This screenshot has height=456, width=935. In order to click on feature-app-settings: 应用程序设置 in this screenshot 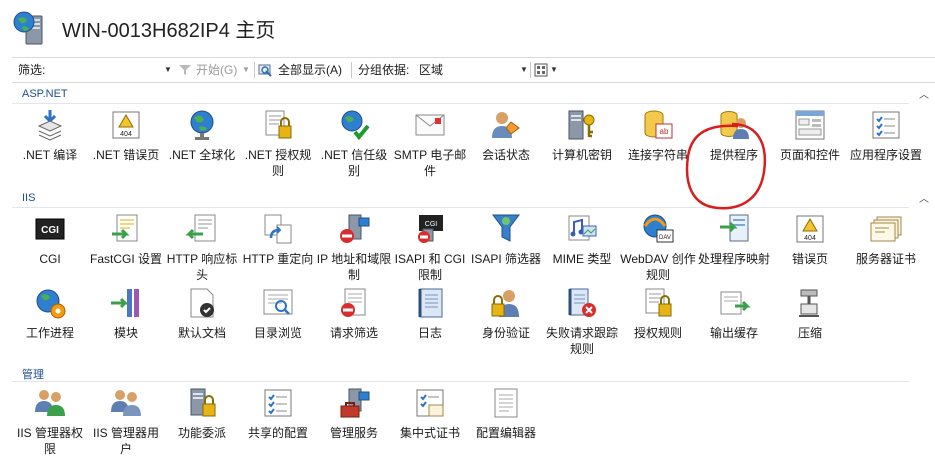, I will do `click(886, 147)`.